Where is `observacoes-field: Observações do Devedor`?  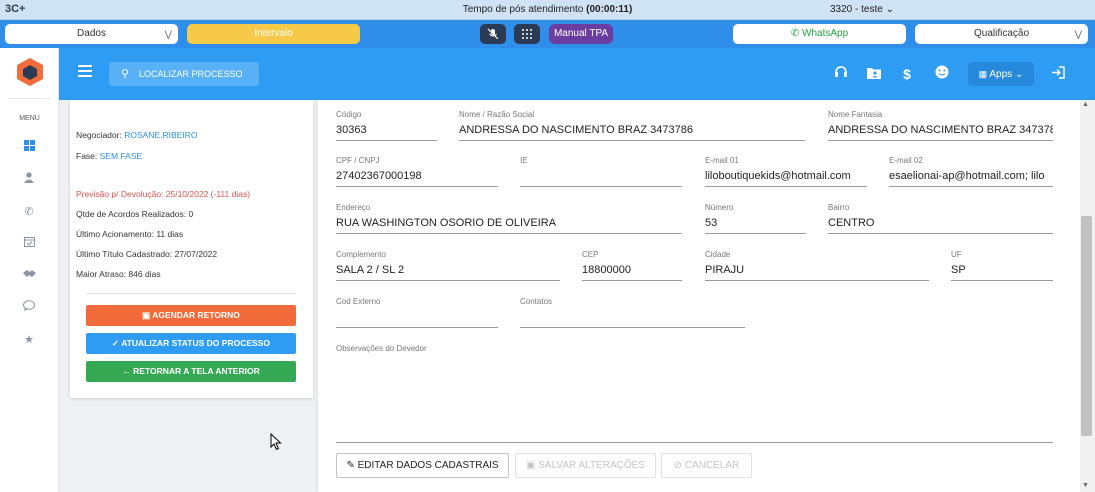 observacoes-field: Observações do Devedor is located at coordinates (694, 358).